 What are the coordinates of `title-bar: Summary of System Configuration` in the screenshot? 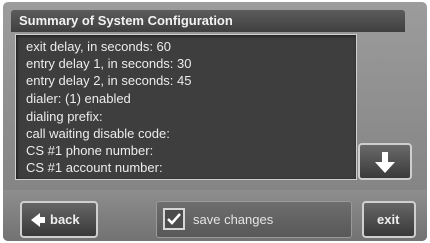 It's located at (208, 21).